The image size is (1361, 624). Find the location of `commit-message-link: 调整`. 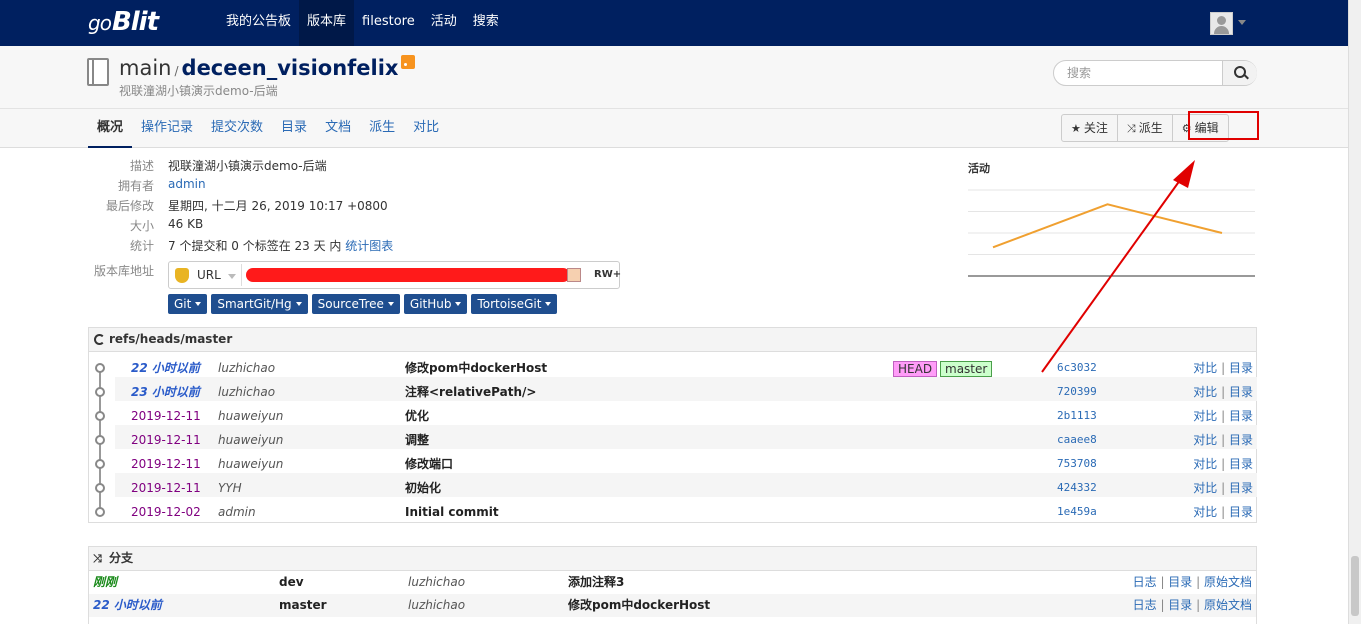

commit-message-link: 调整 is located at coordinates (417, 440).